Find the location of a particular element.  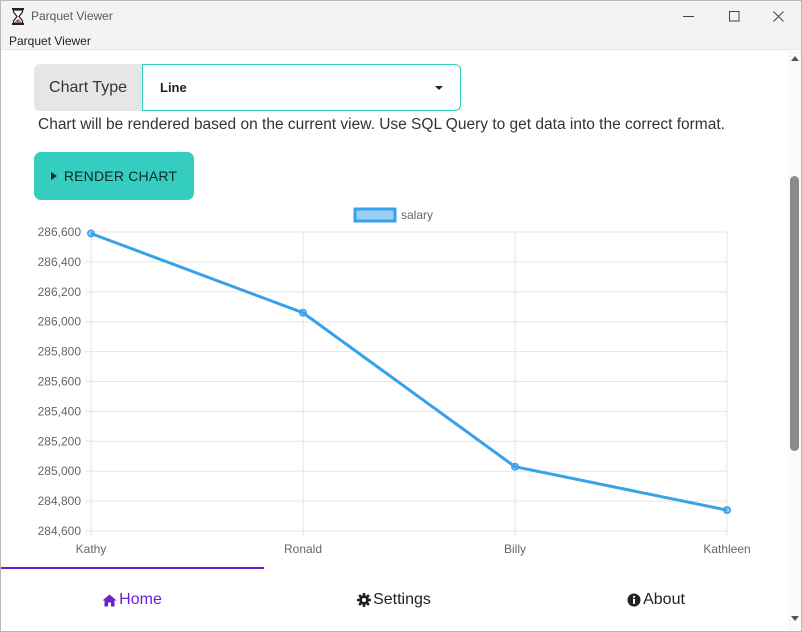

maximize-button is located at coordinates (734, 16).